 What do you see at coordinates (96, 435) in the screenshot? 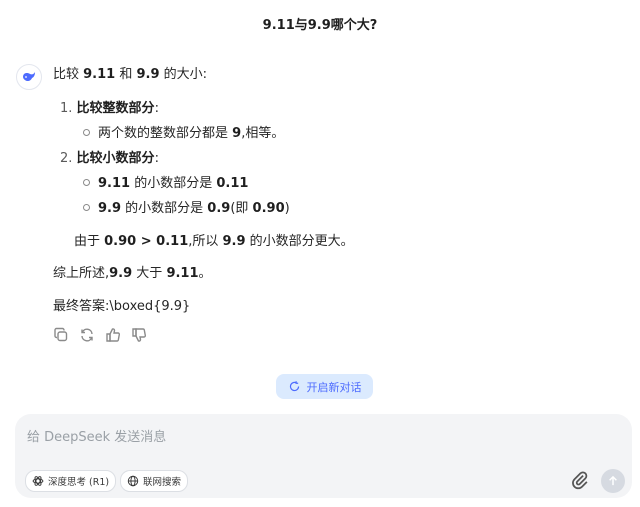
I see `message-input: 给 DeepSeek 发送消息` at bounding box center [96, 435].